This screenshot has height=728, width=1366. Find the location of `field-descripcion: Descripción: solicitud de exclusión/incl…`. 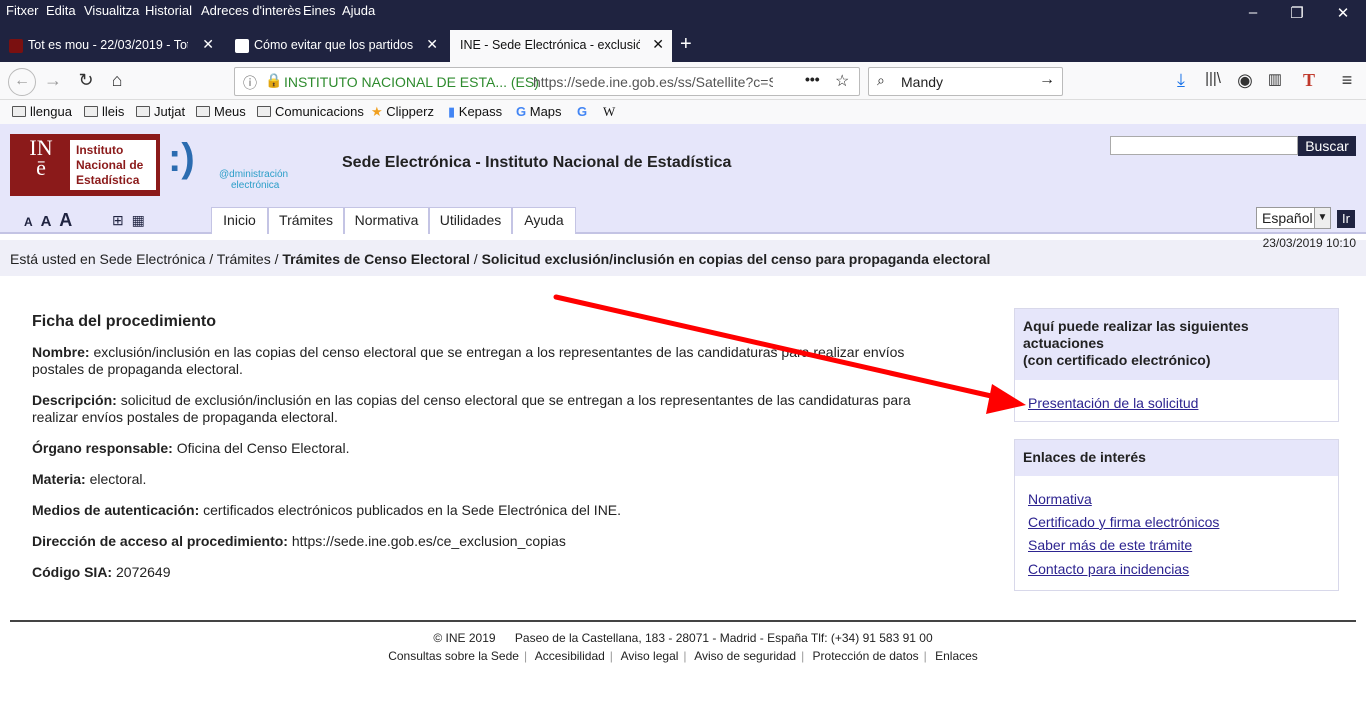

field-descripcion: Descripción: solicitud de exclusión/incl… is located at coordinates (471, 408).